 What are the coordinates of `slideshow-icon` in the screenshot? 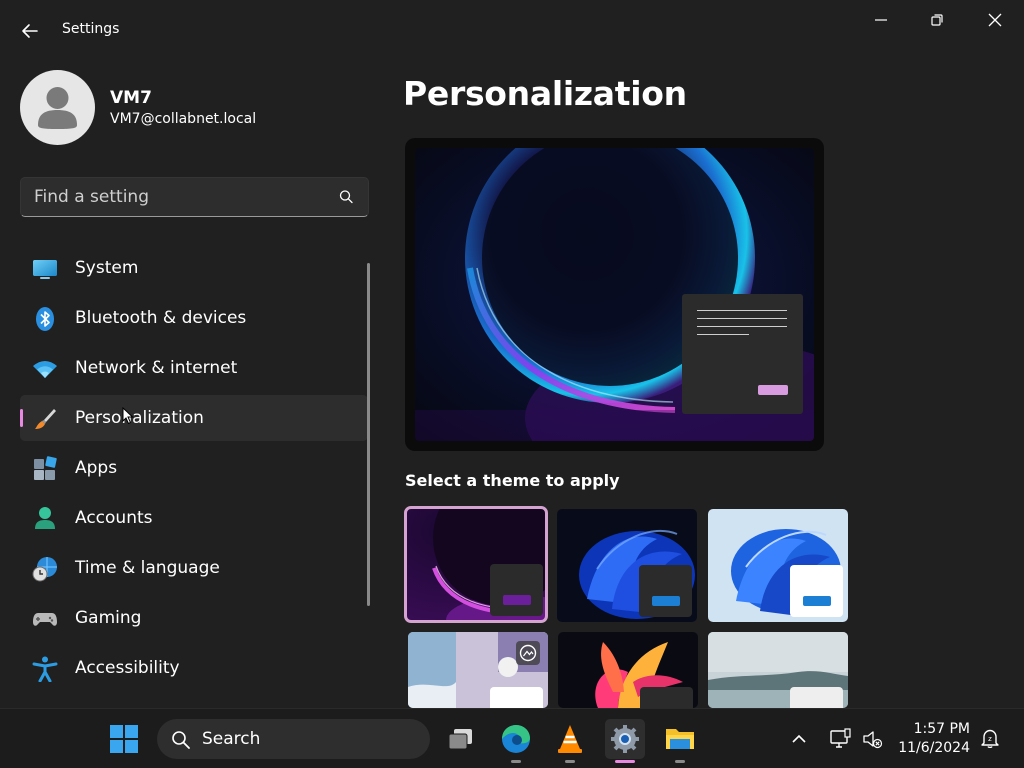 It's located at (528, 653).